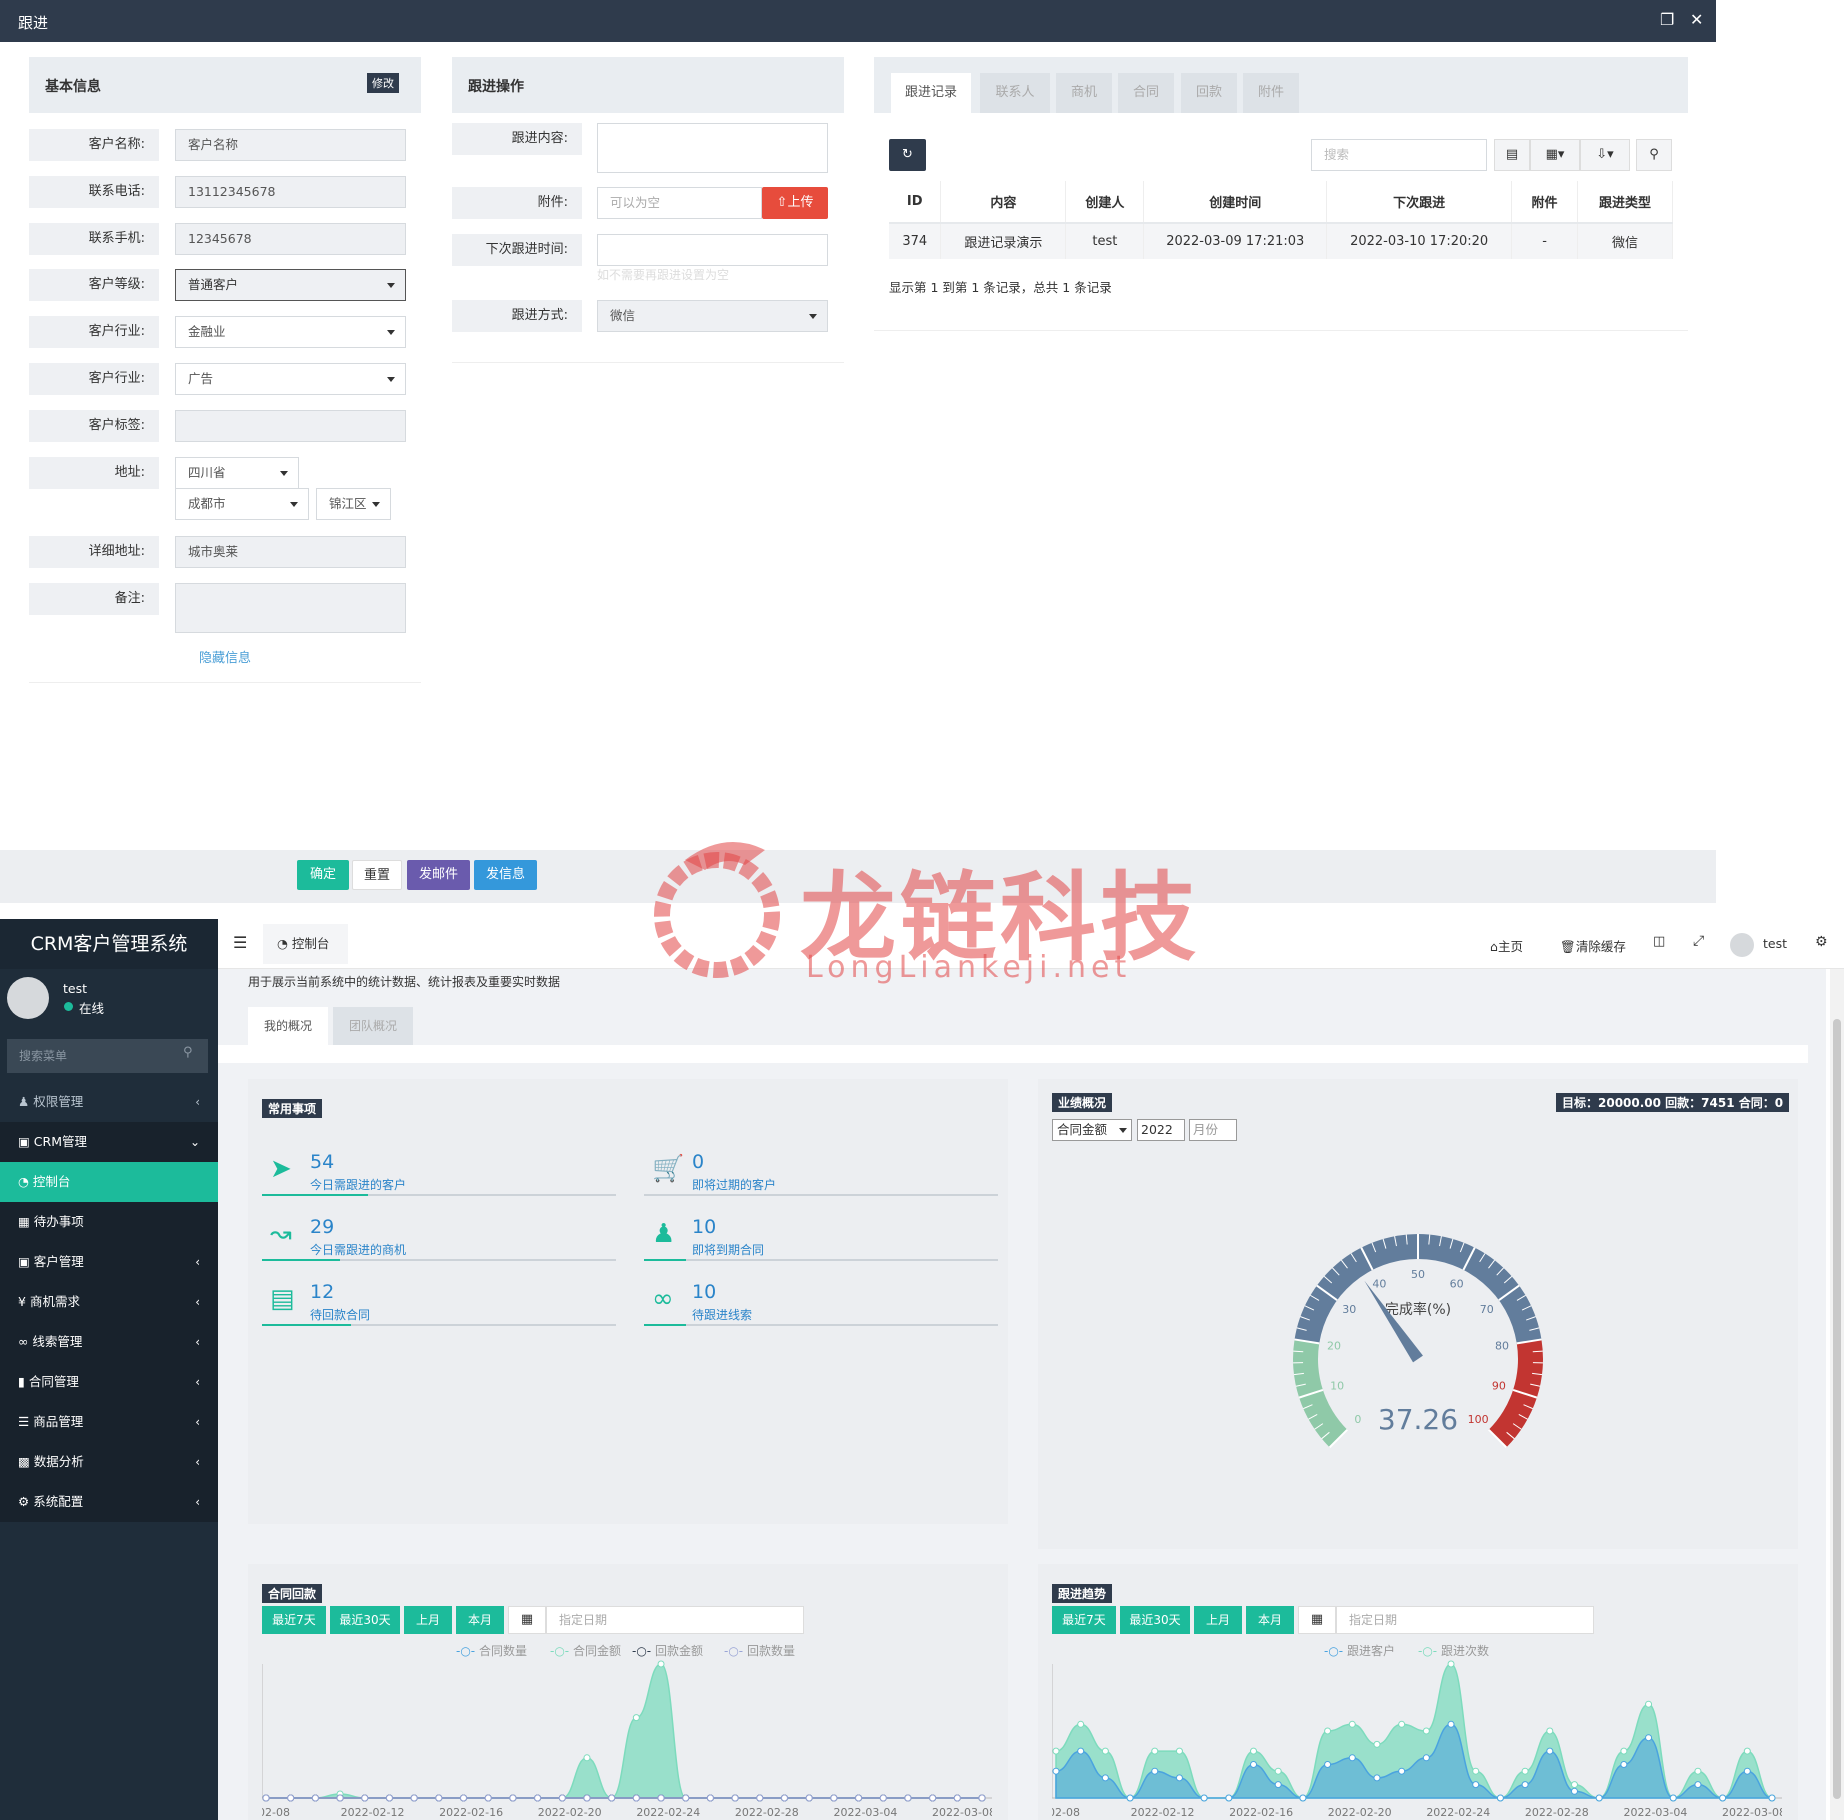 Image resolution: width=1844 pixels, height=1820 pixels. Describe the element at coordinates (290, 192) in the screenshot. I see `phone-input: 13112345678` at that location.